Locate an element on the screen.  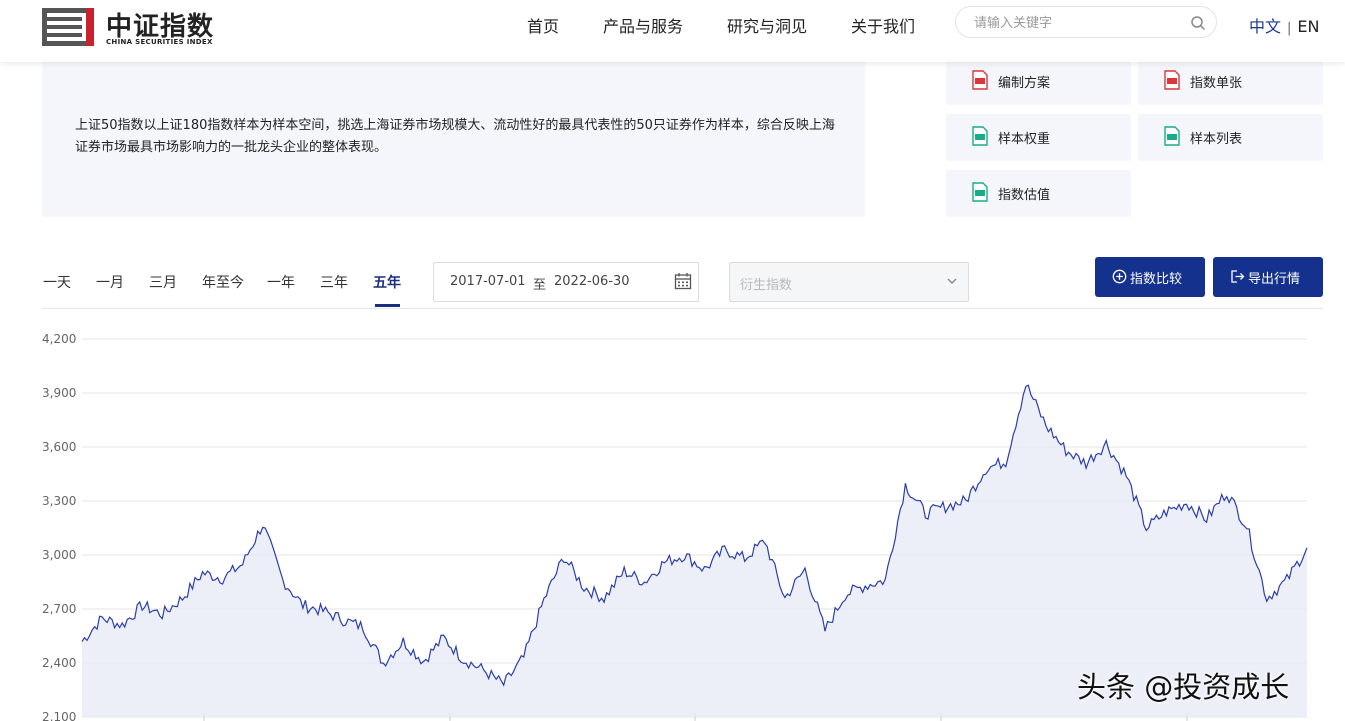
language-switch: 中文 | EN is located at coordinates (1284, 25).